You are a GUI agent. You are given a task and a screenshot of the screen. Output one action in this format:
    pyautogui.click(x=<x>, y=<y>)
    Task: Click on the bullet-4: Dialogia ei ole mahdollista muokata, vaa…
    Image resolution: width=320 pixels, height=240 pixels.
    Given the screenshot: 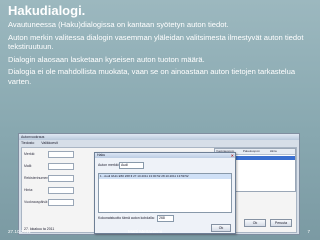 What is the action you would take?
    pyautogui.click(x=152, y=76)
    